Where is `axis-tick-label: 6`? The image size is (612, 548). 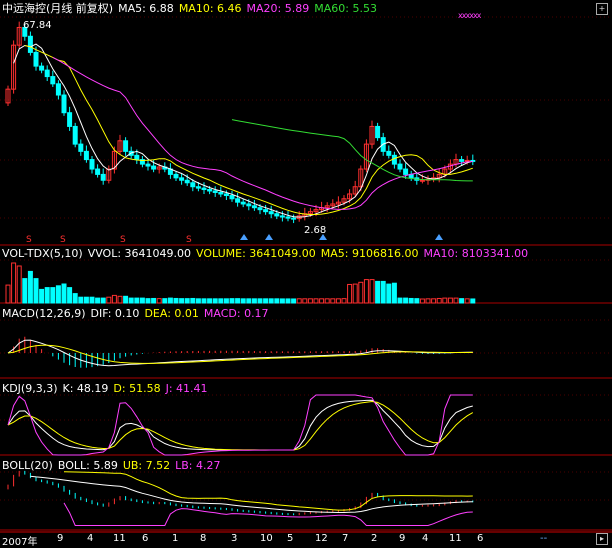 axis-tick-label: 6 is located at coordinates (145, 538).